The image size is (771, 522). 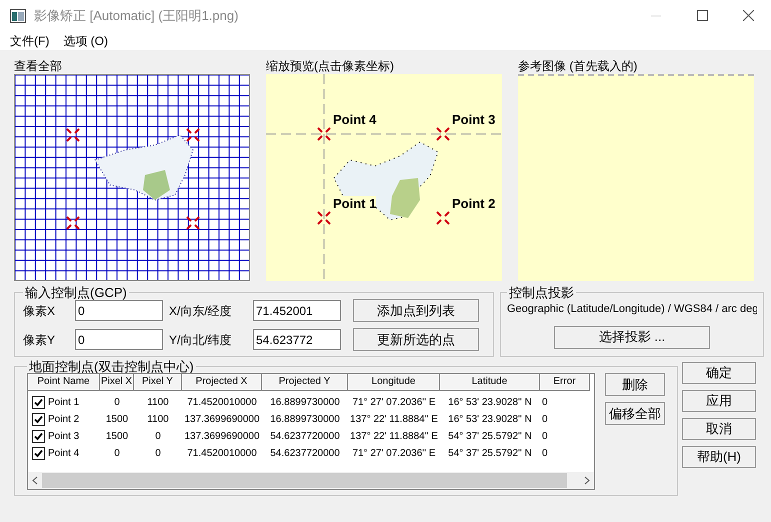 I want to click on scrollbar-thumb, so click(x=304, y=480).